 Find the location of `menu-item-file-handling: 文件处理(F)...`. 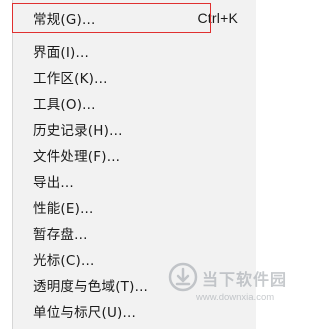

menu-item-file-handling: 文件处理(F)... is located at coordinates (140, 155).